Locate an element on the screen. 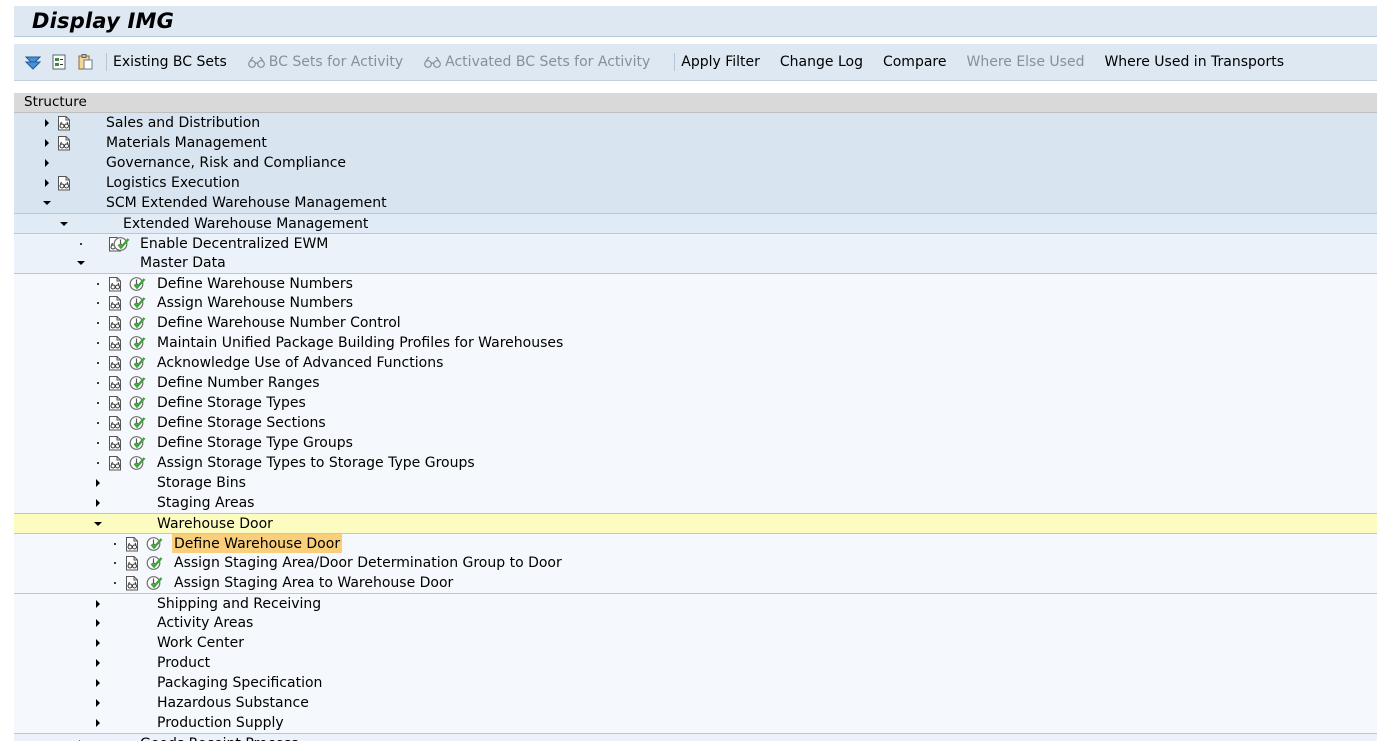  compare-button: Compare is located at coordinates (915, 62).